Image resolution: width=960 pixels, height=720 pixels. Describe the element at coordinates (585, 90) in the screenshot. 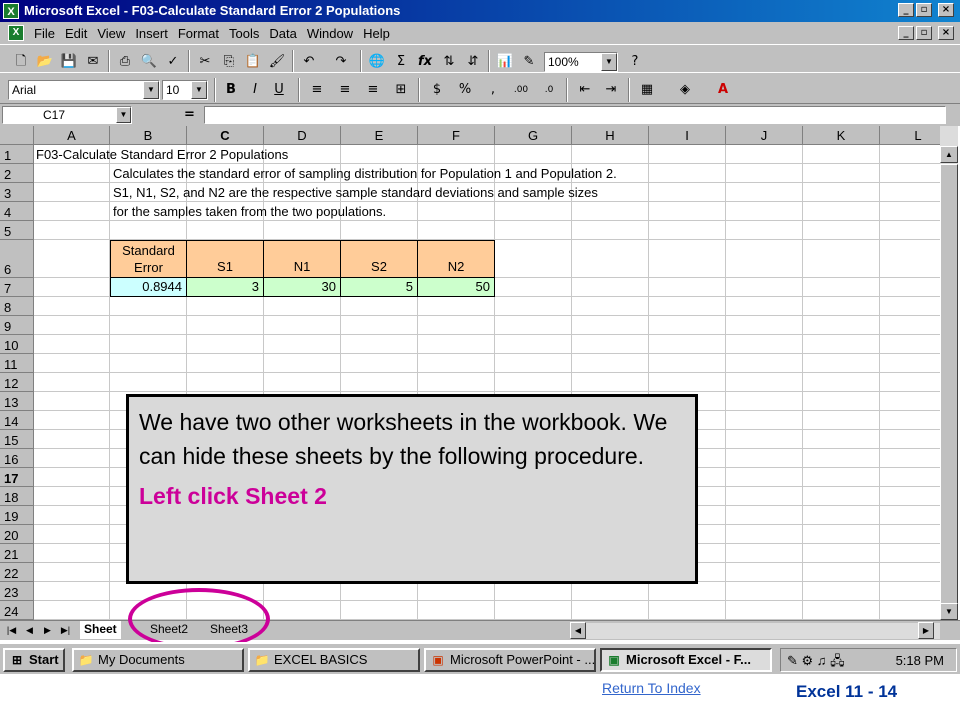

I see `decrease-indent-icon: ⇤` at that location.